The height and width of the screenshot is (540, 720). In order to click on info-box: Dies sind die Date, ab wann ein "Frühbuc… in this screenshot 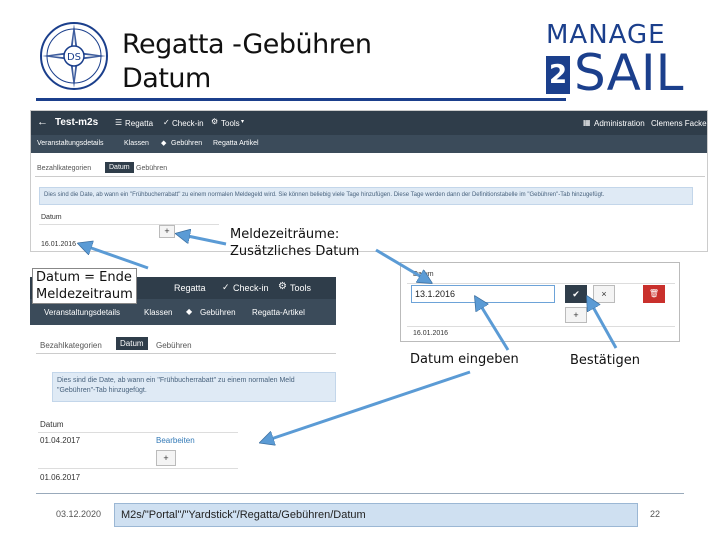, I will do `click(366, 196)`.